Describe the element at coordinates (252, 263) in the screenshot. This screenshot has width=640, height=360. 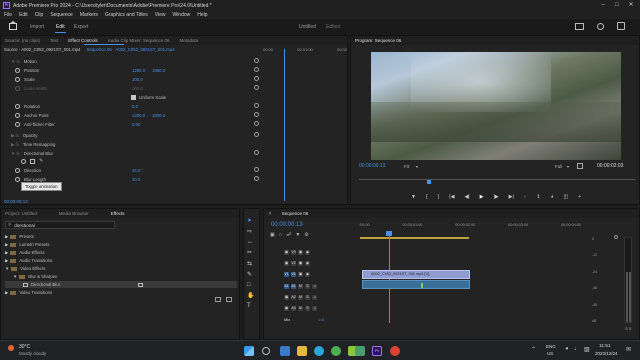
I see `slip-tool-icon: ⇆` at that location.